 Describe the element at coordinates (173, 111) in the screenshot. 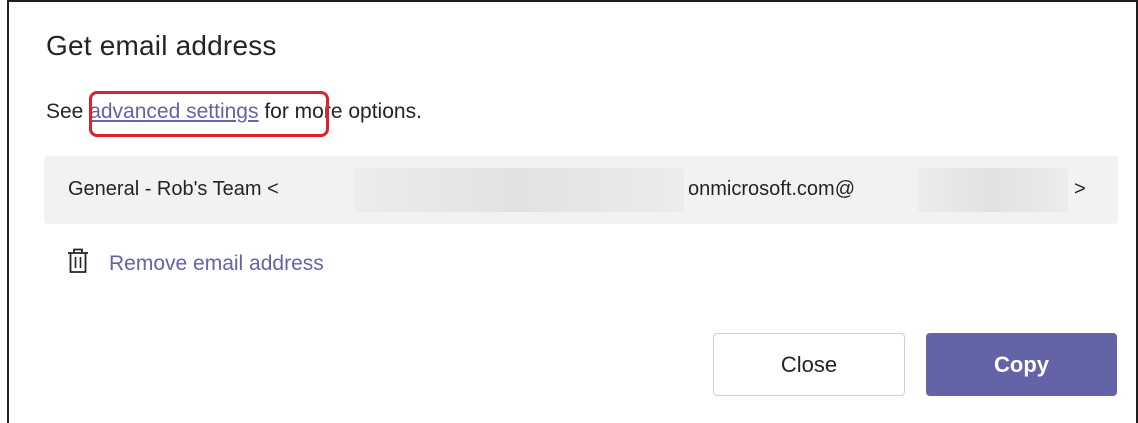

I see `advanced-settings-link: advanced settings` at that location.